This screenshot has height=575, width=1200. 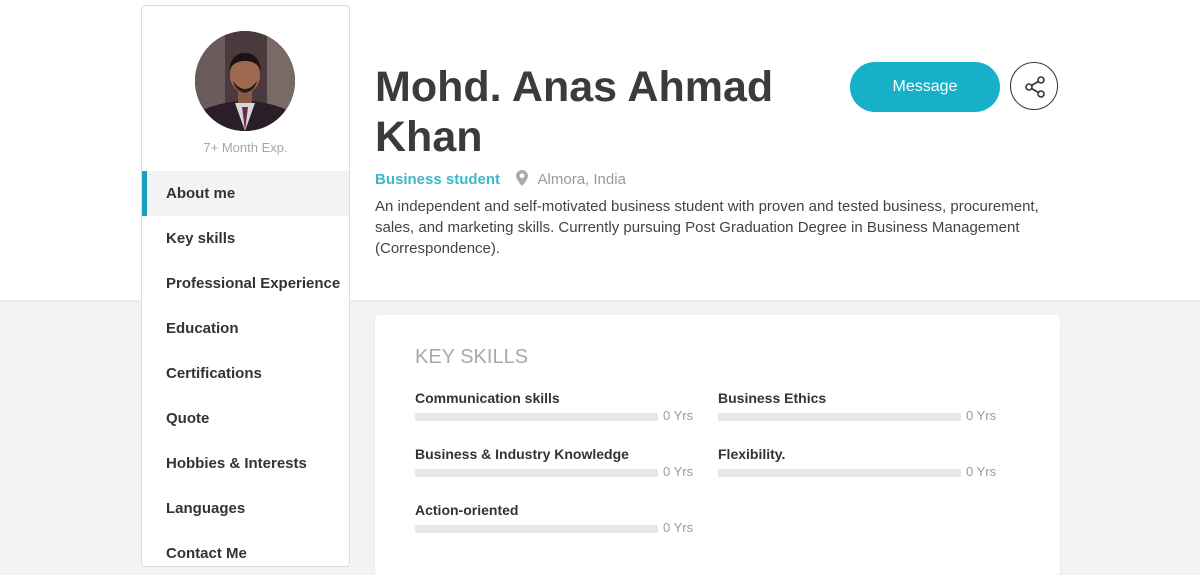 I want to click on skill-name: Business Ethics, so click(x=772, y=398).